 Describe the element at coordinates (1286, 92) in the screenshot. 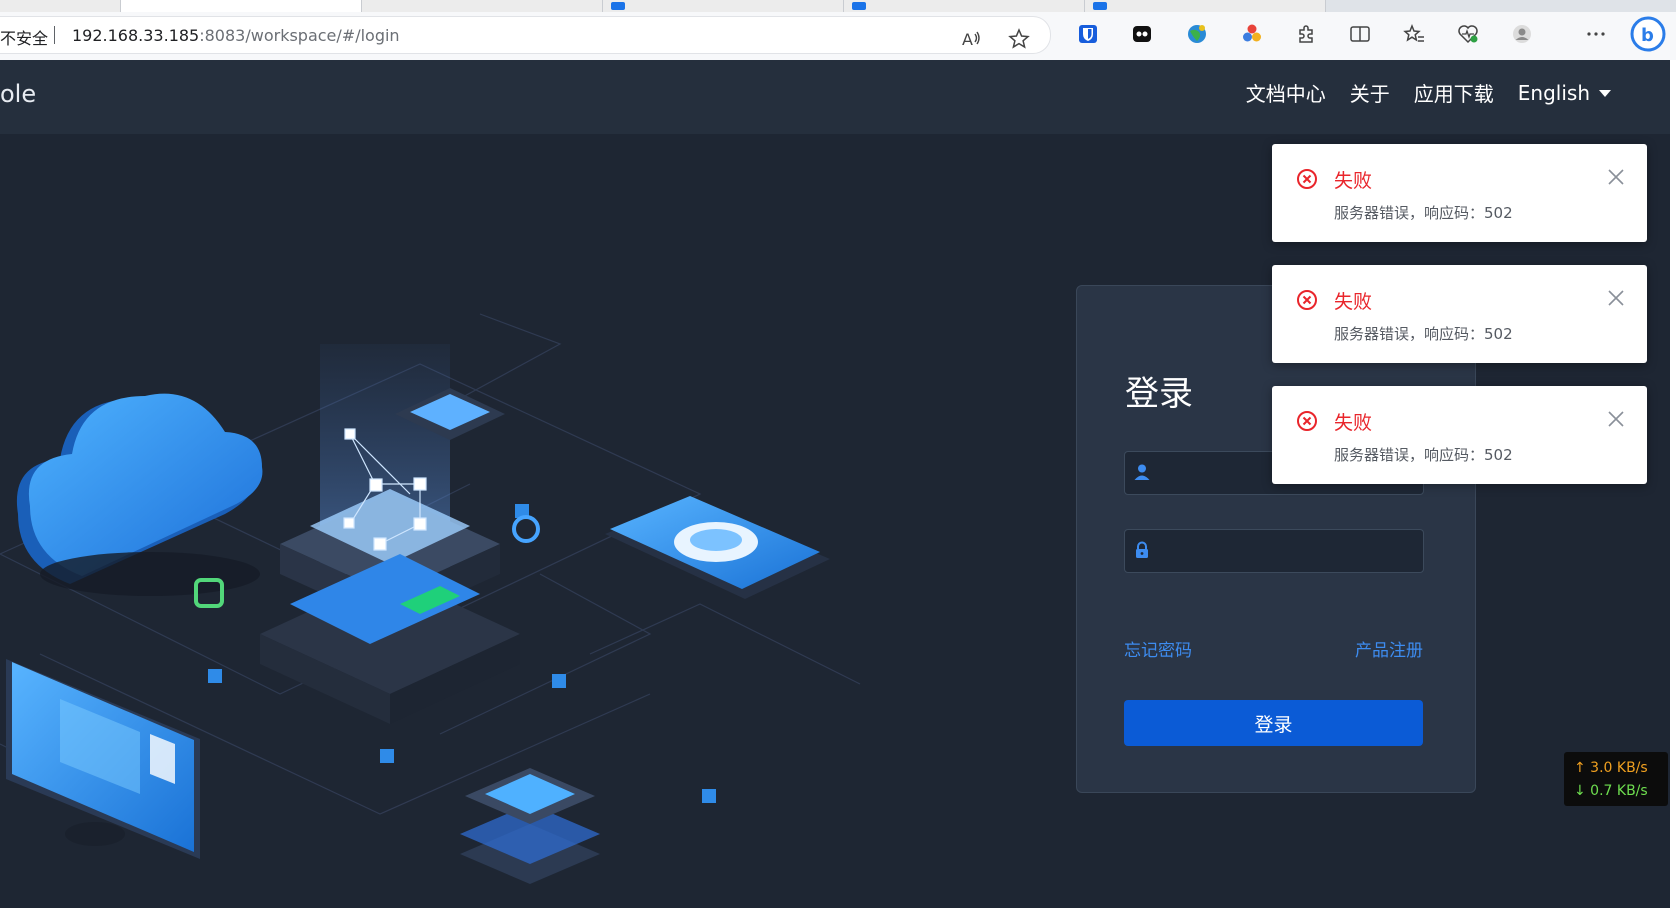

I see `nav-docs: 文档中心` at that location.